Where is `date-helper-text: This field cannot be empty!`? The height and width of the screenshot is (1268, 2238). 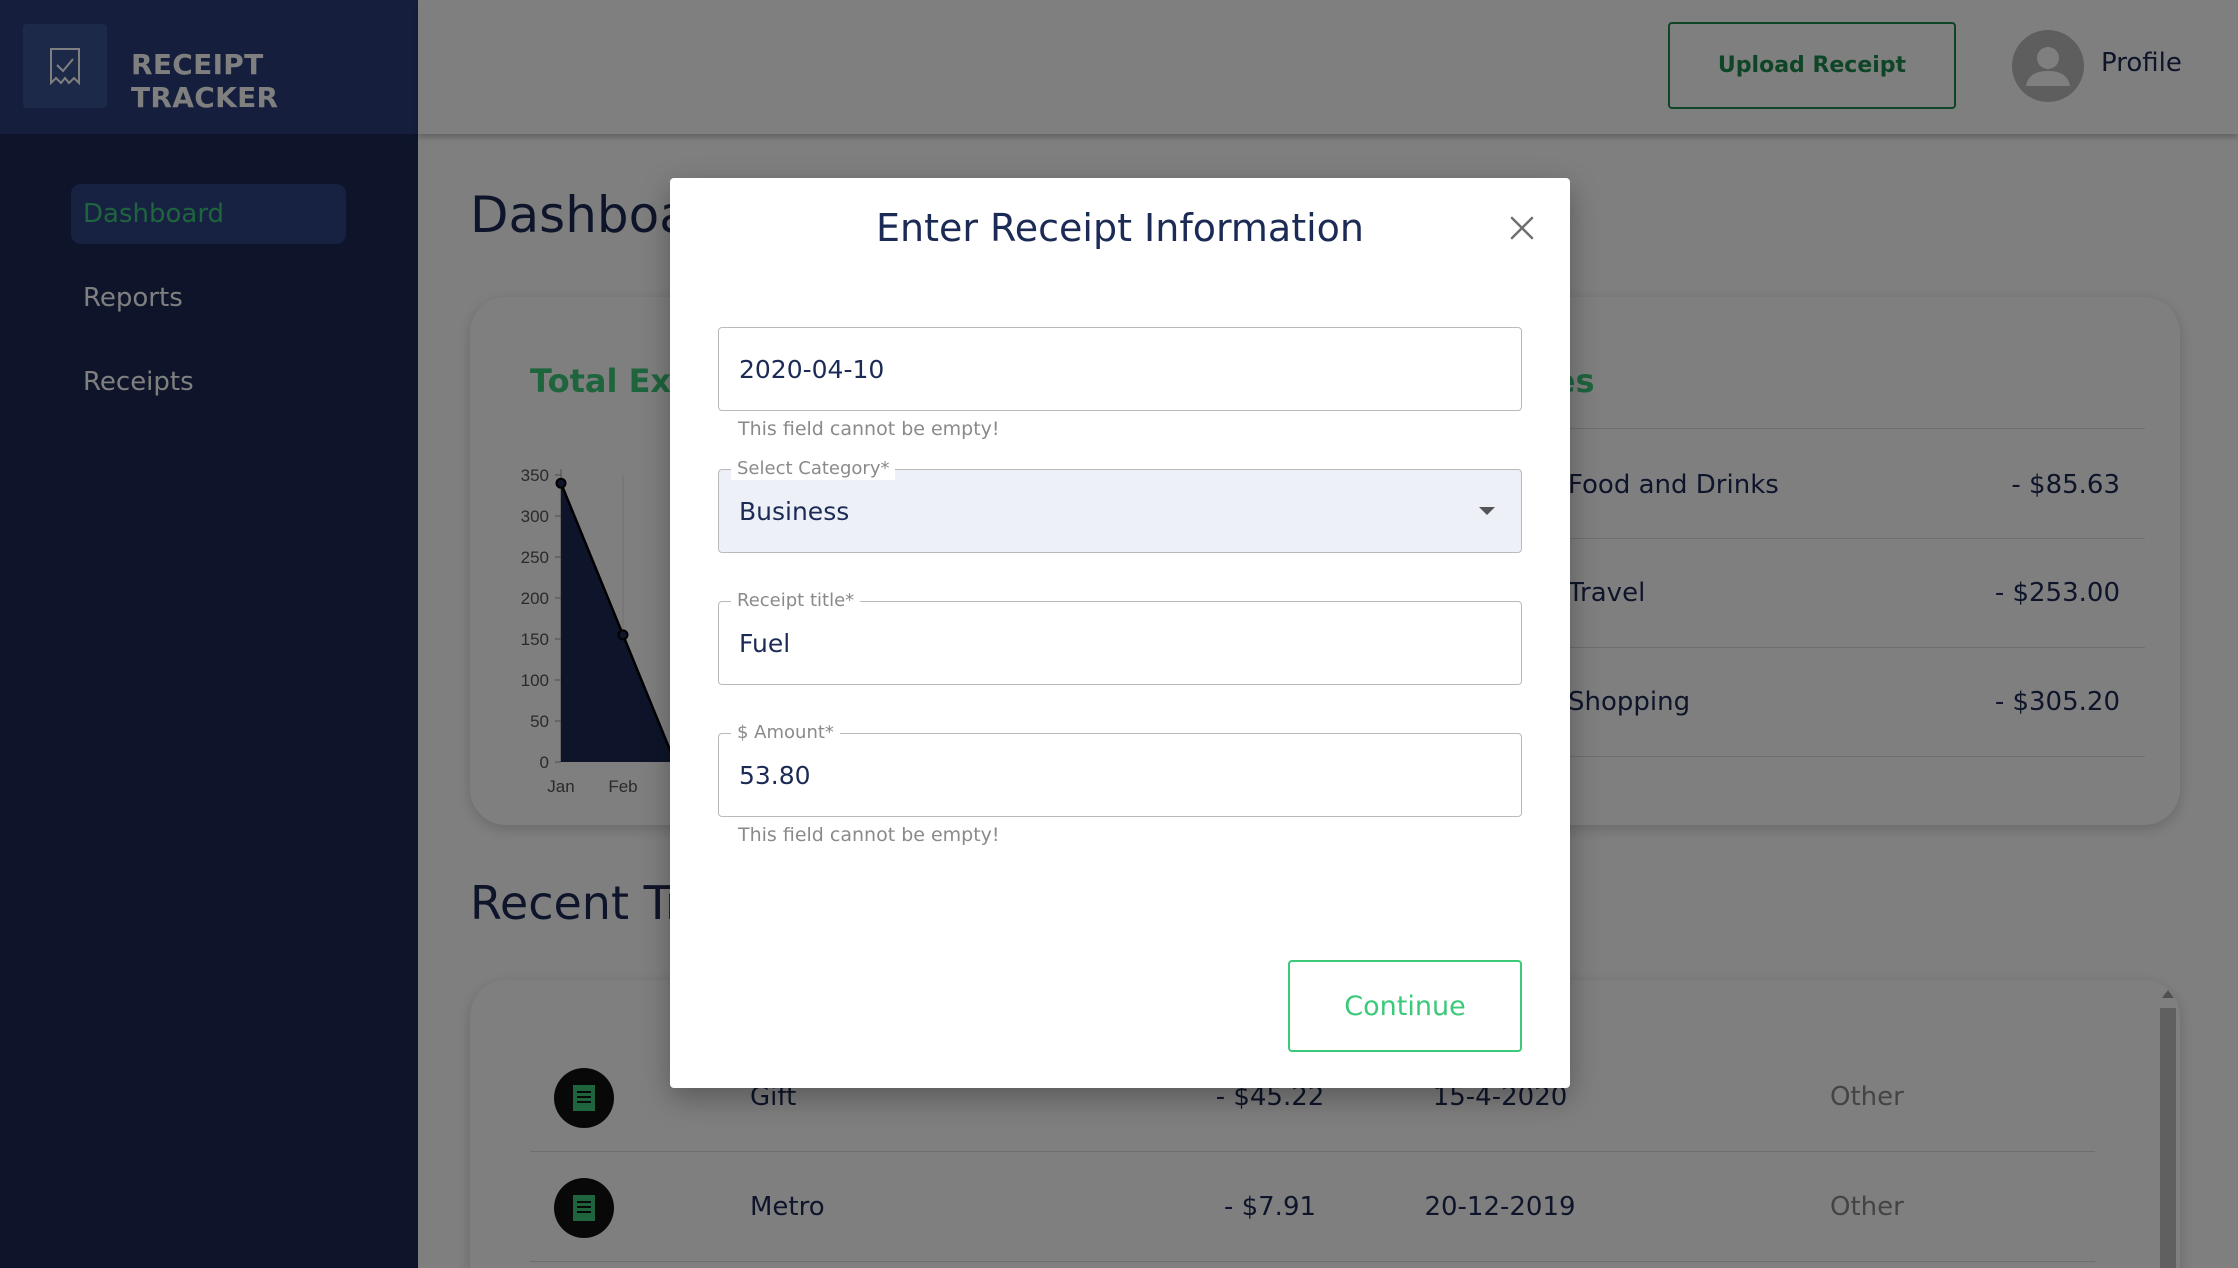 date-helper-text: This field cannot be empty! is located at coordinates (869, 429).